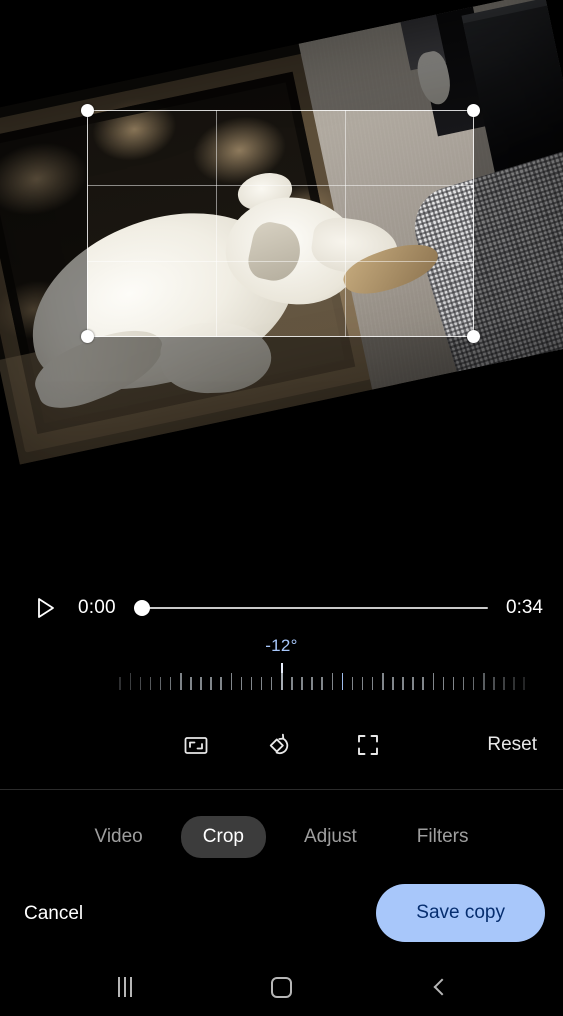 This screenshot has width=563, height=1016. Describe the element at coordinates (473, 336) in the screenshot. I see `crop-handle-bottom-right` at that location.